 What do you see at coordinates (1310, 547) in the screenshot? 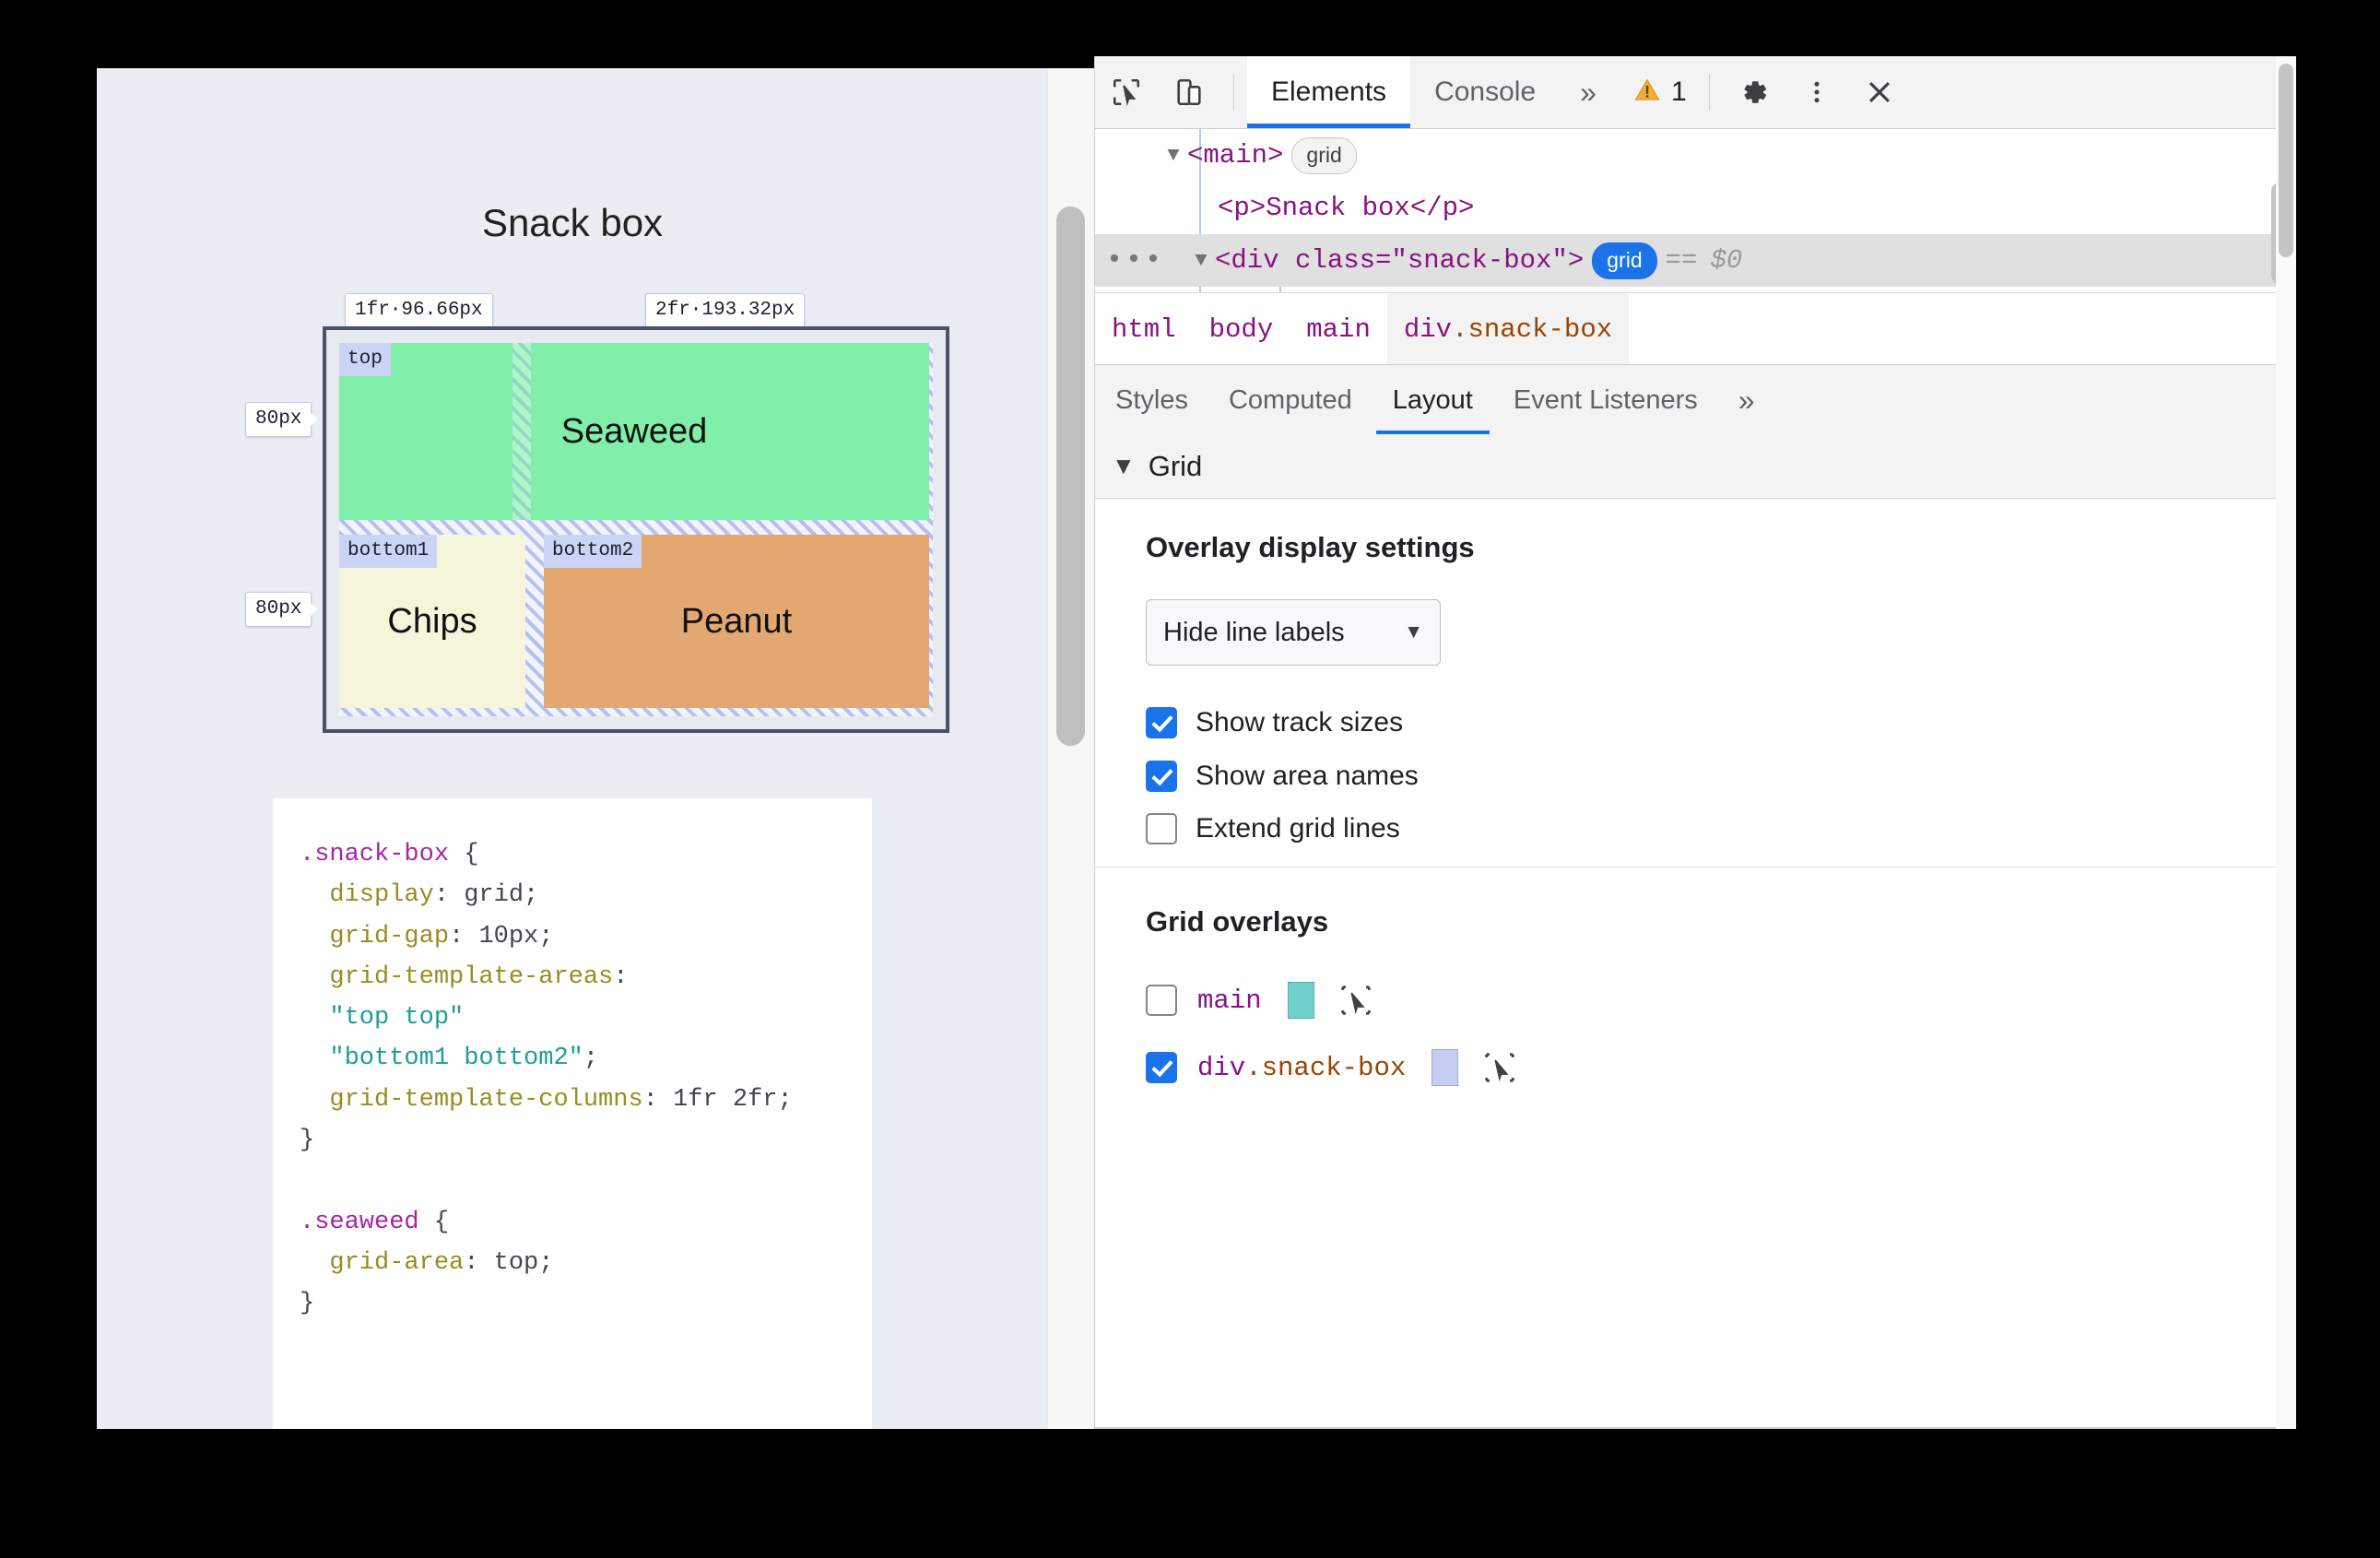
I see `overlay-display-settings-title: Overlay display settings` at bounding box center [1310, 547].